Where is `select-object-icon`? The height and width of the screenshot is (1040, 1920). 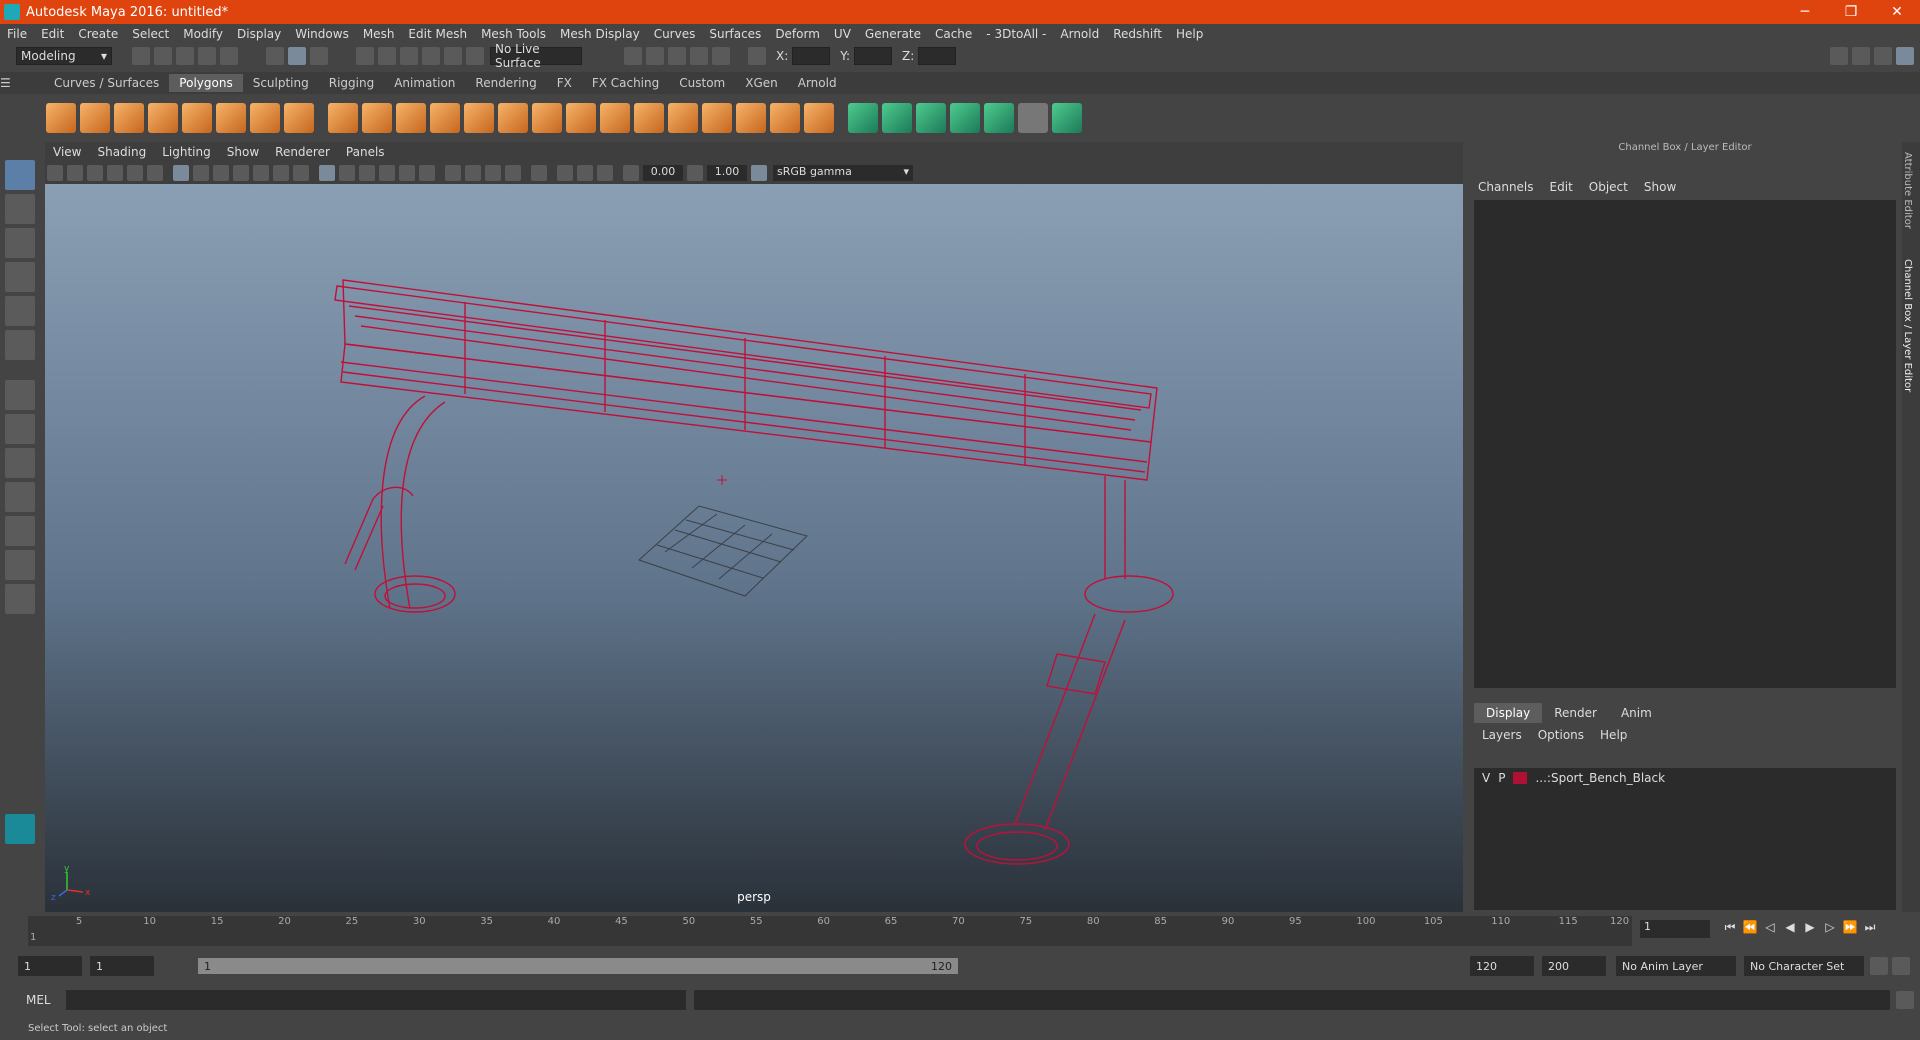
select-object-icon is located at coordinates (297, 56).